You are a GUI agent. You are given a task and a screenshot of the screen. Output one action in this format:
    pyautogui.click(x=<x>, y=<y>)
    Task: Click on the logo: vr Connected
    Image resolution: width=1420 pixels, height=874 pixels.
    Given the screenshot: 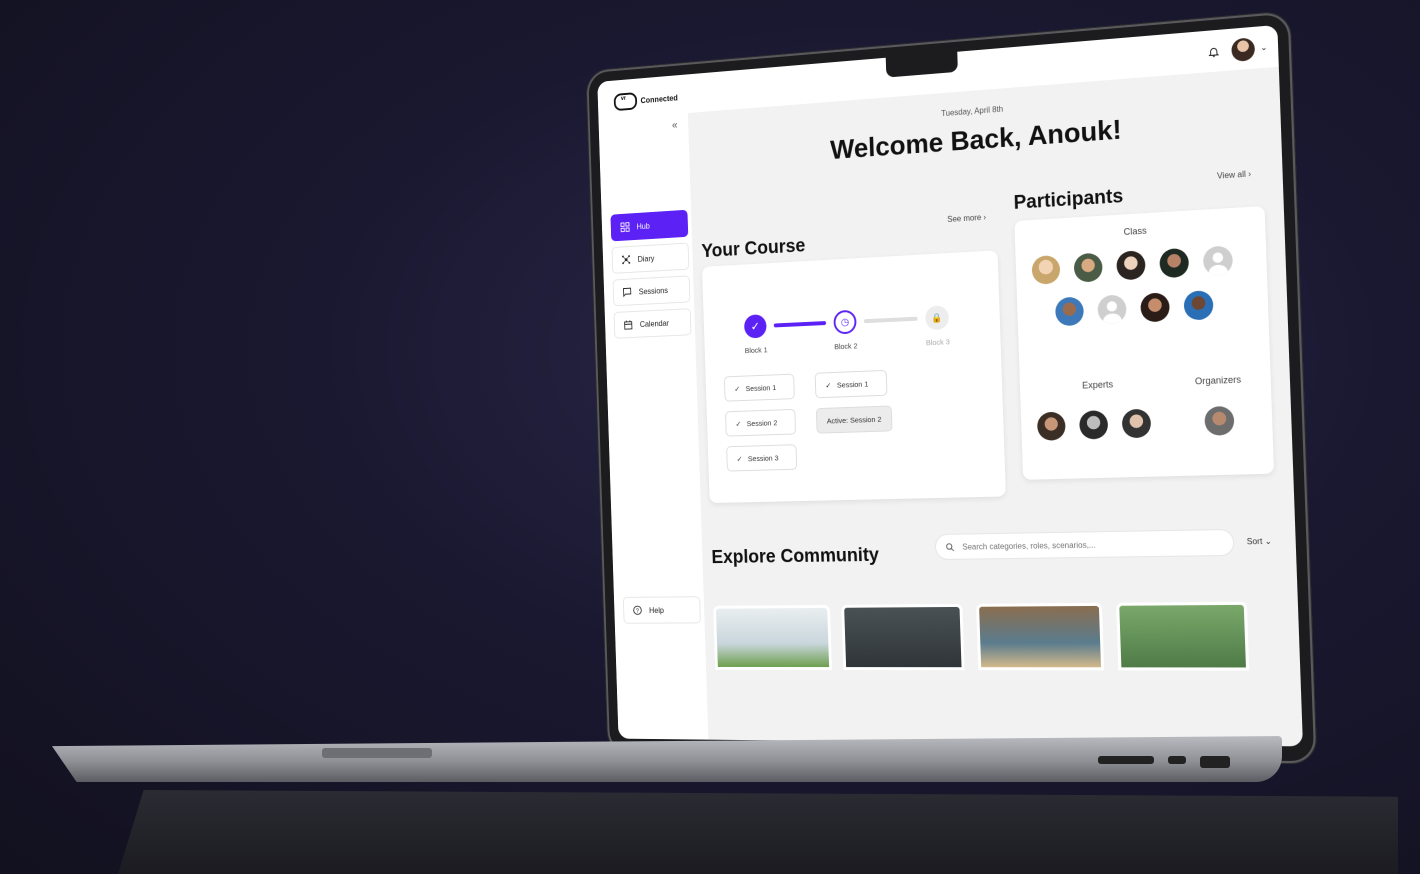 What is the action you would take?
    pyautogui.click(x=645, y=100)
    